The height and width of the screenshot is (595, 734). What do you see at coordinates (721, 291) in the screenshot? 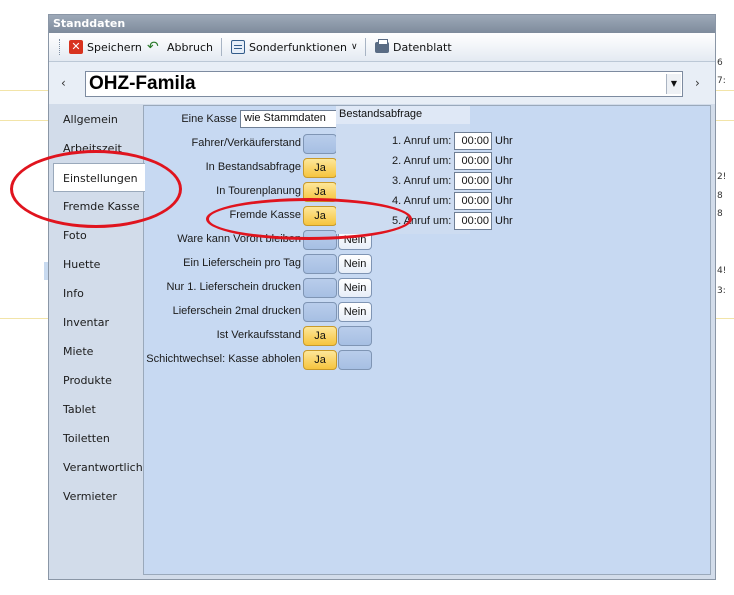
I see `background-text: 3:` at bounding box center [721, 291].